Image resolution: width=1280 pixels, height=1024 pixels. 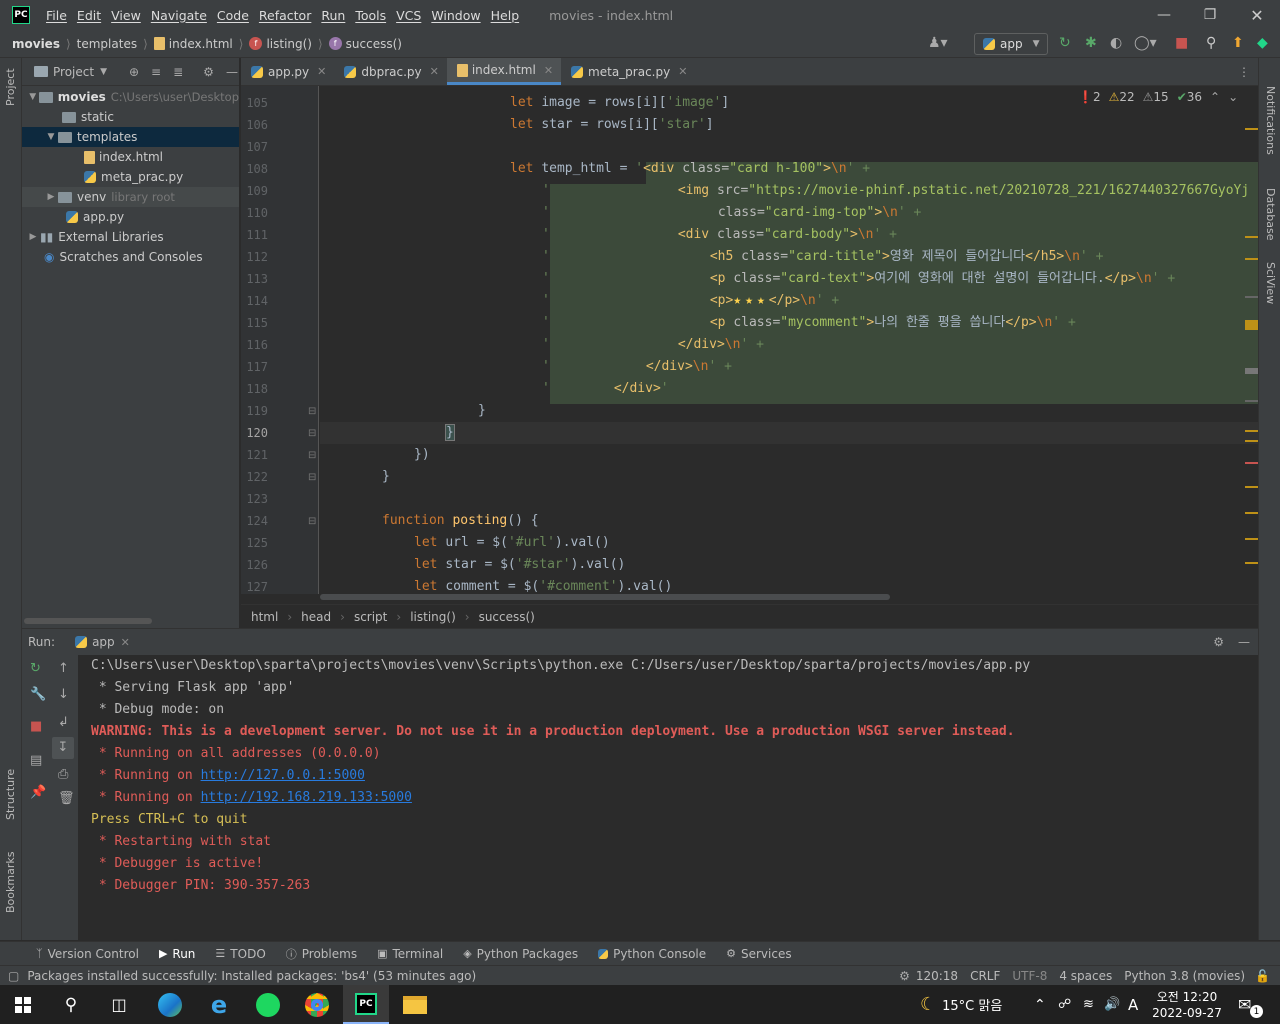 What do you see at coordinates (170, 1004) in the screenshot?
I see `edge-icon` at bounding box center [170, 1004].